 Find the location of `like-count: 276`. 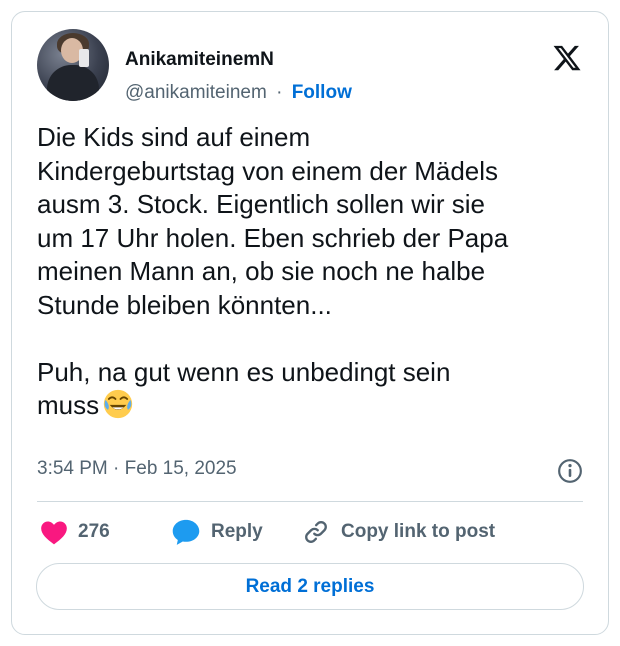

like-count: 276 is located at coordinates (94, 531).